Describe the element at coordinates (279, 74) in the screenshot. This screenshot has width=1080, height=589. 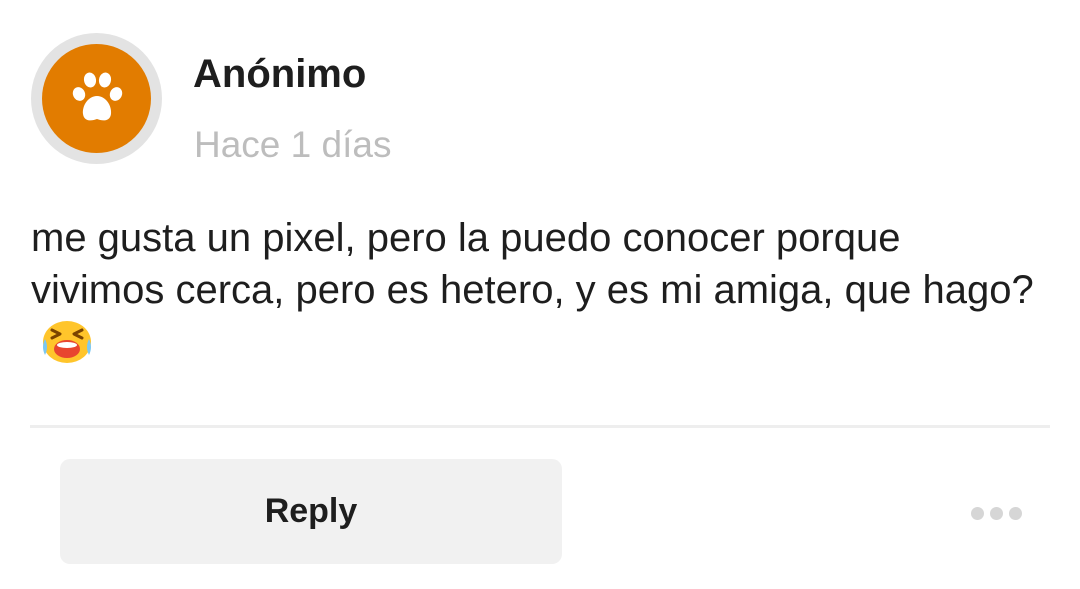
I see `author-name: Anónimo` at that location.